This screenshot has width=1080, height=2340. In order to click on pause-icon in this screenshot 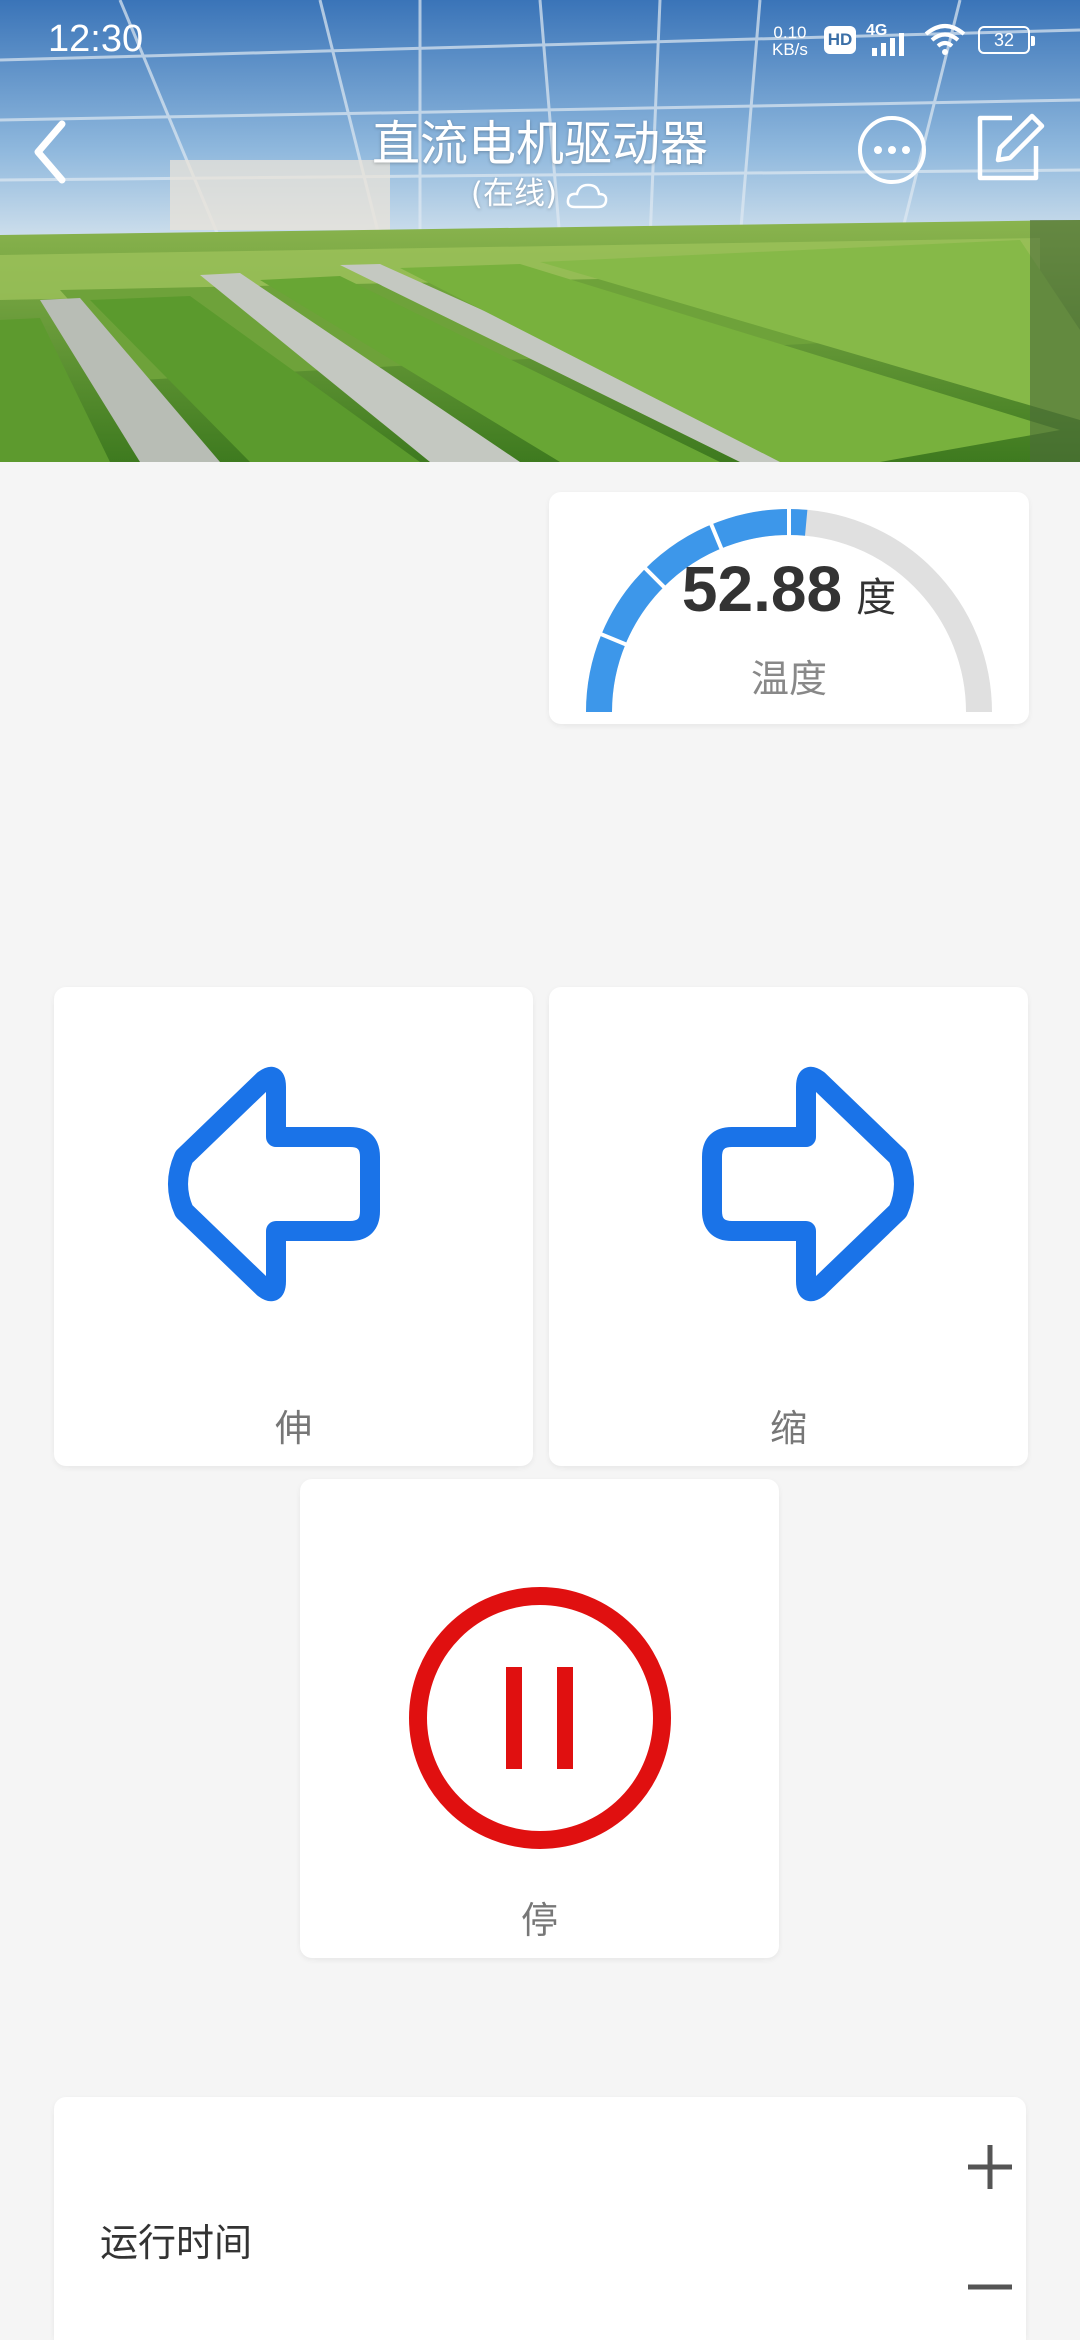, I will do `click(540, 1718)`.